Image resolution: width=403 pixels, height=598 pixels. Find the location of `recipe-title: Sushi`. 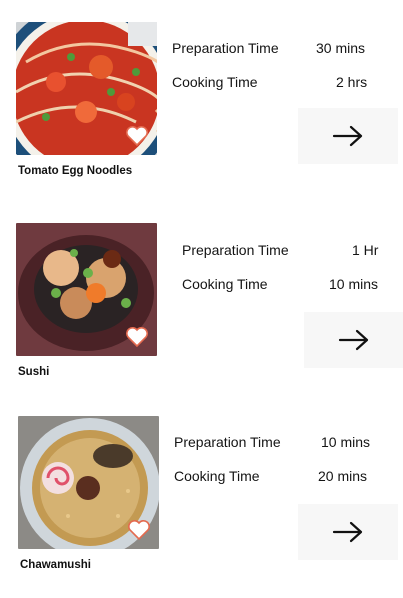

recipe-title: Sushi is located at coordinates (34, 372).